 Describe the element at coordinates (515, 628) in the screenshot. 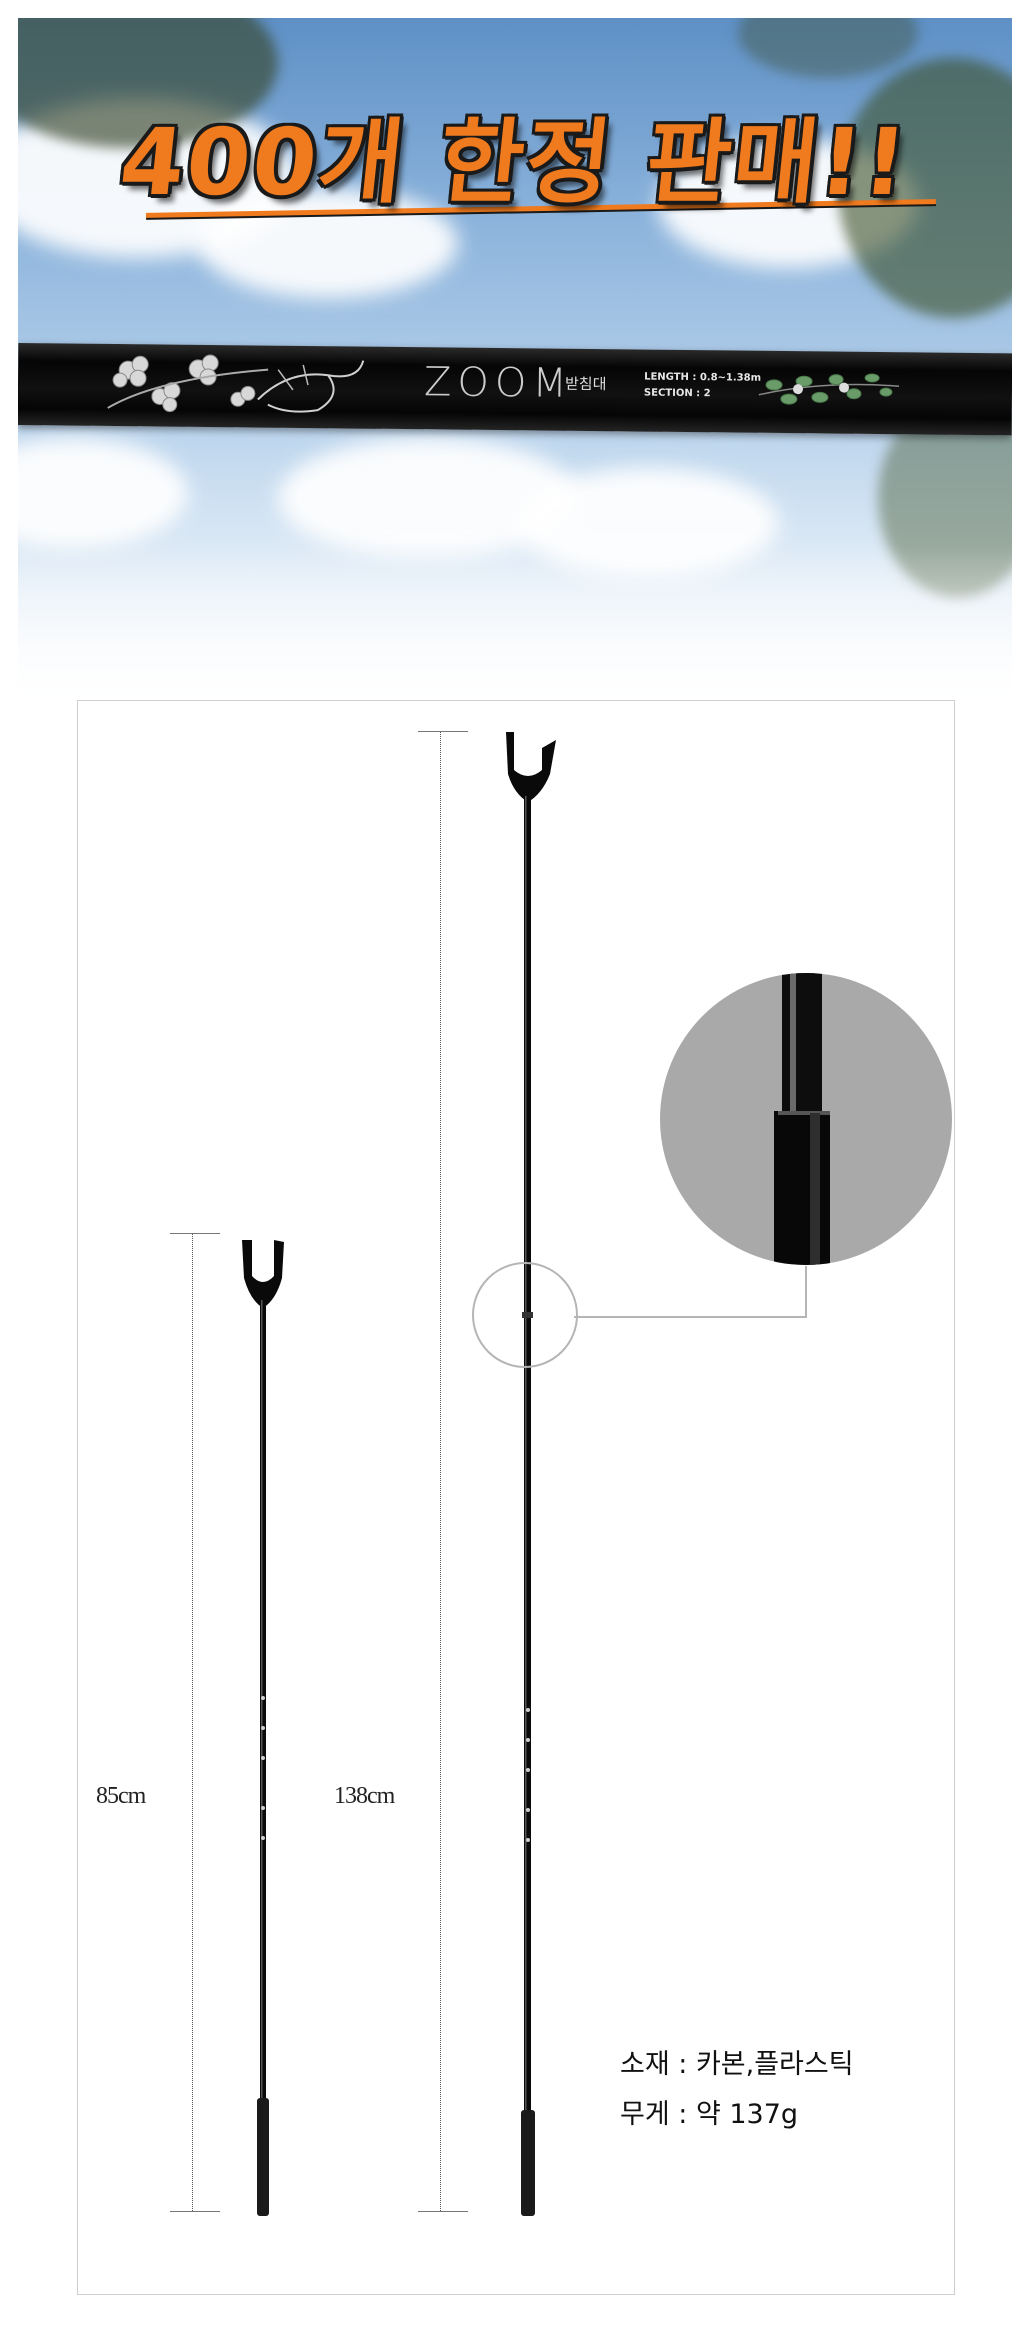

I see `hero-fade` at that location.